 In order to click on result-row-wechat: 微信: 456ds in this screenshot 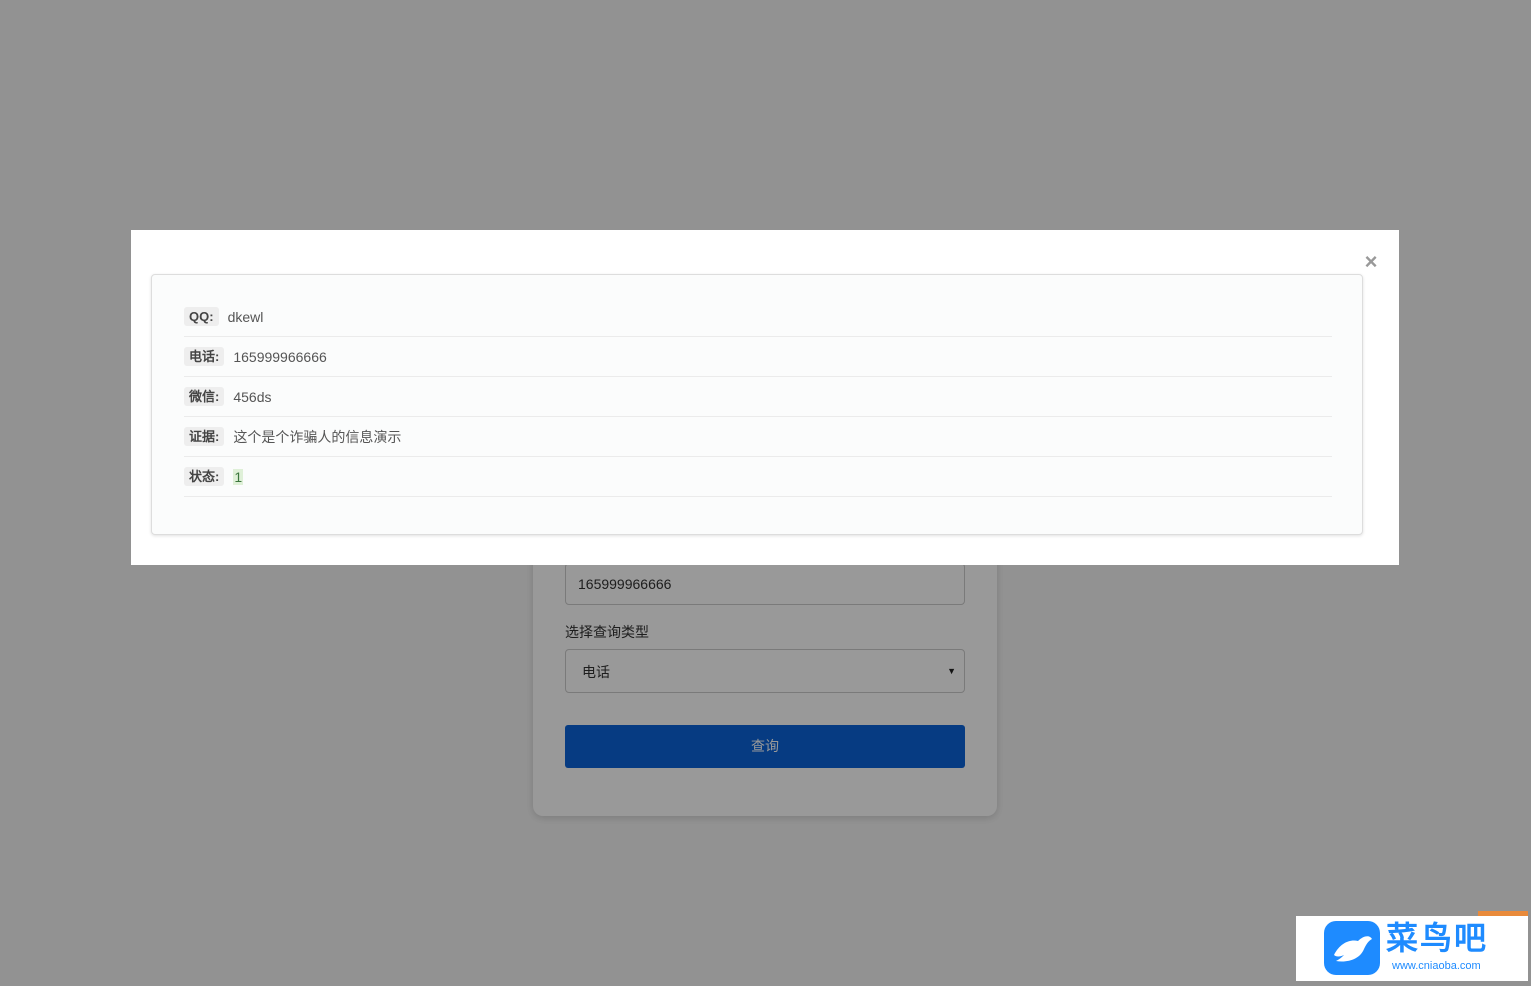, I will do `click(758, 397)`.